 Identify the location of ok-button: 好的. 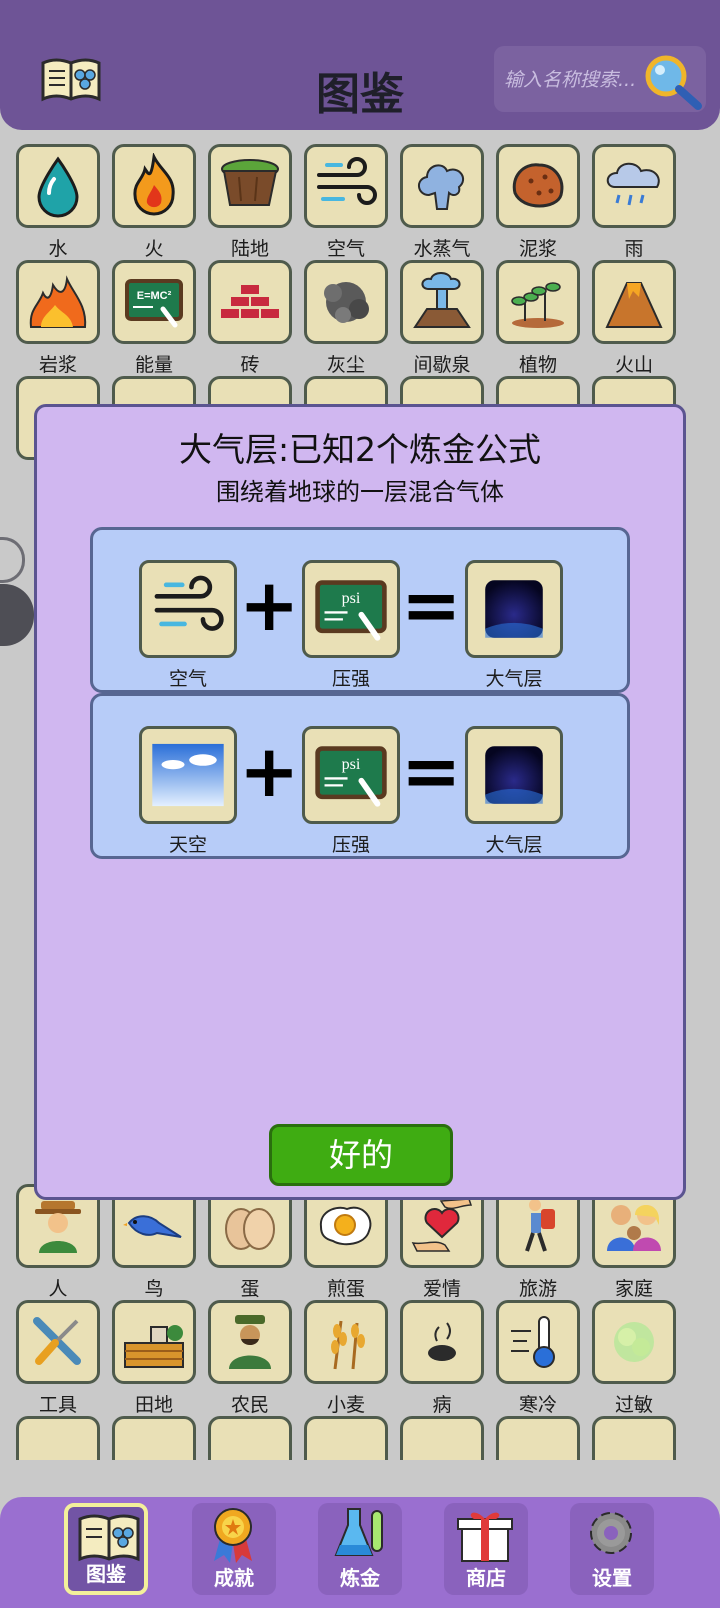
(361, 1155).